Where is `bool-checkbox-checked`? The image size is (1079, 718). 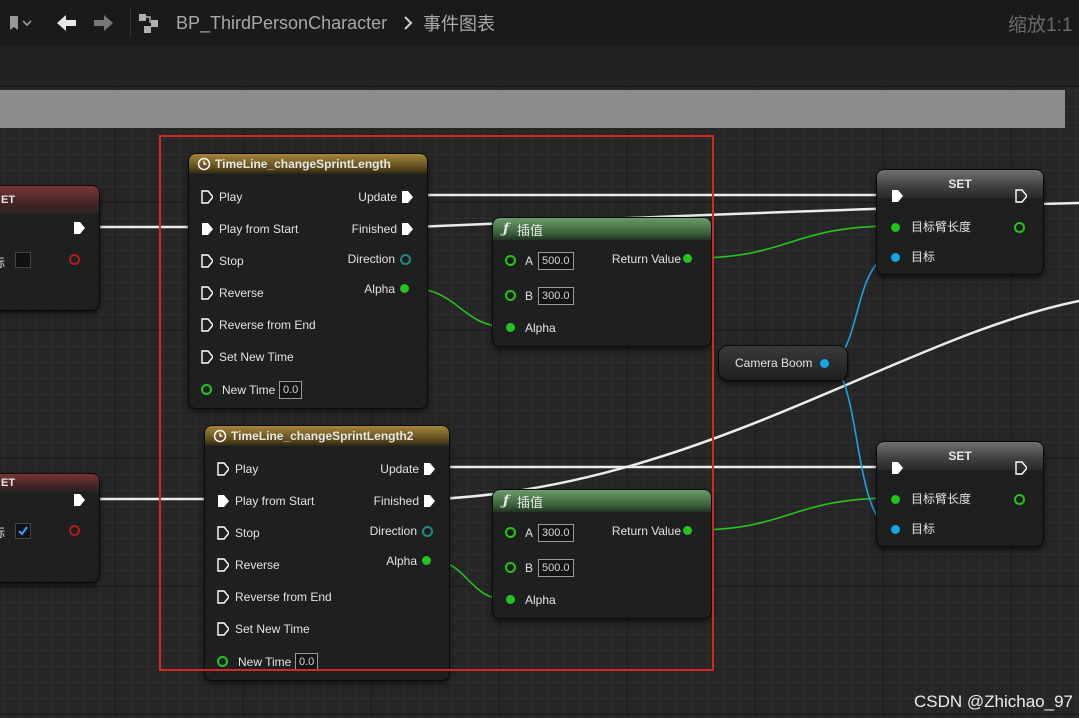
bool-checkbox-checked is located at coordinates (23, 531).